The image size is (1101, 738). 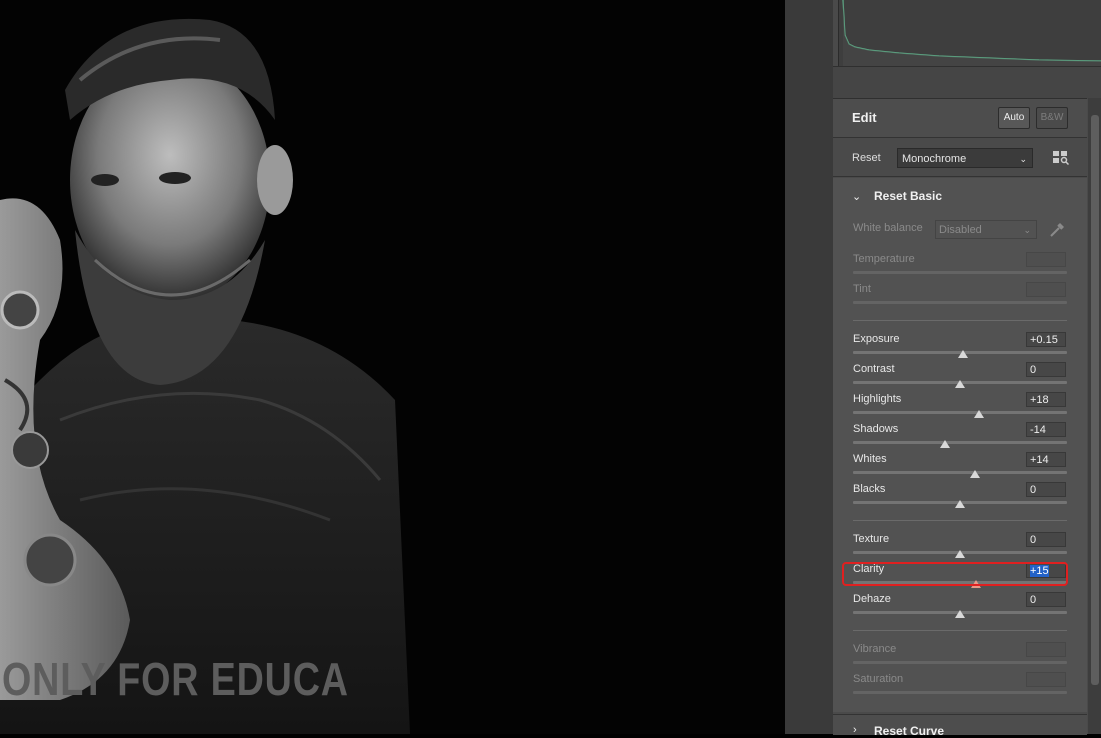 I want to click on shadows-input: -14, so click(x=1046, y=429).